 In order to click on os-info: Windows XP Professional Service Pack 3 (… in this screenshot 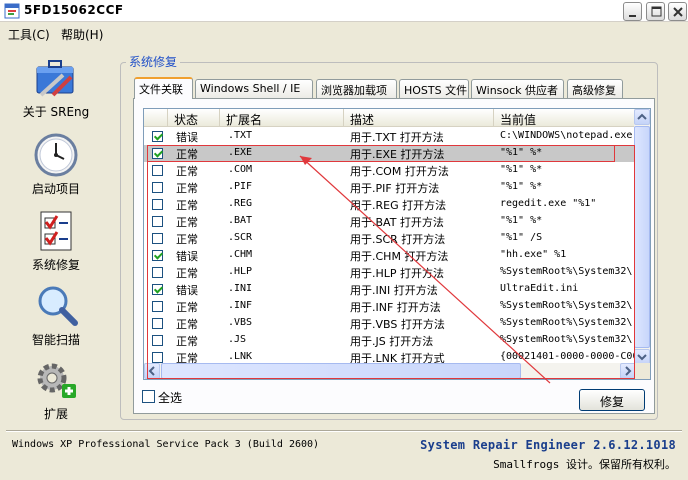, I will do `click(166, 444)`.